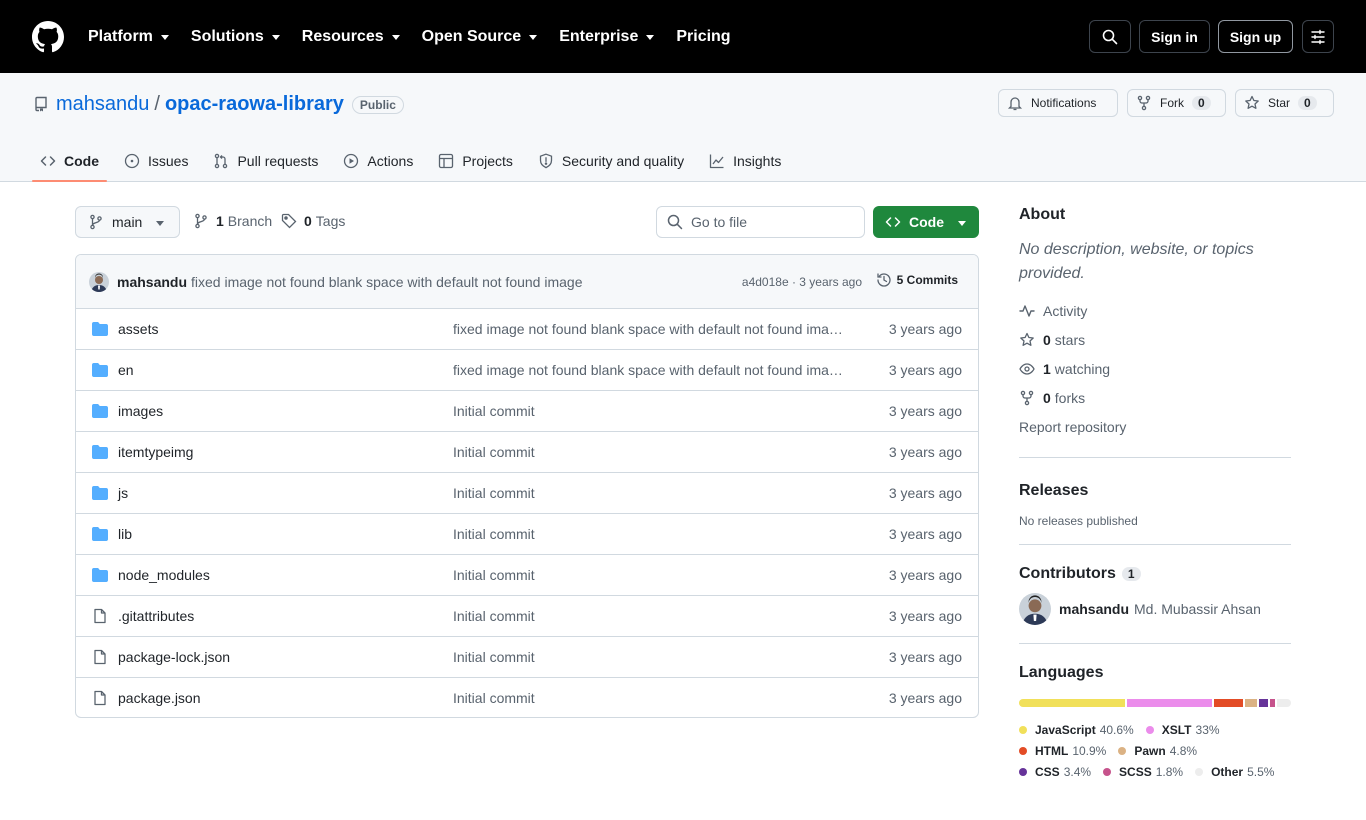 This screenshot has width=1366, height=820. What do you see at coordinates (1067, 574) in the screenshot?
I see `contributors-heading: Contributors` at bounding box center [1067, 574].